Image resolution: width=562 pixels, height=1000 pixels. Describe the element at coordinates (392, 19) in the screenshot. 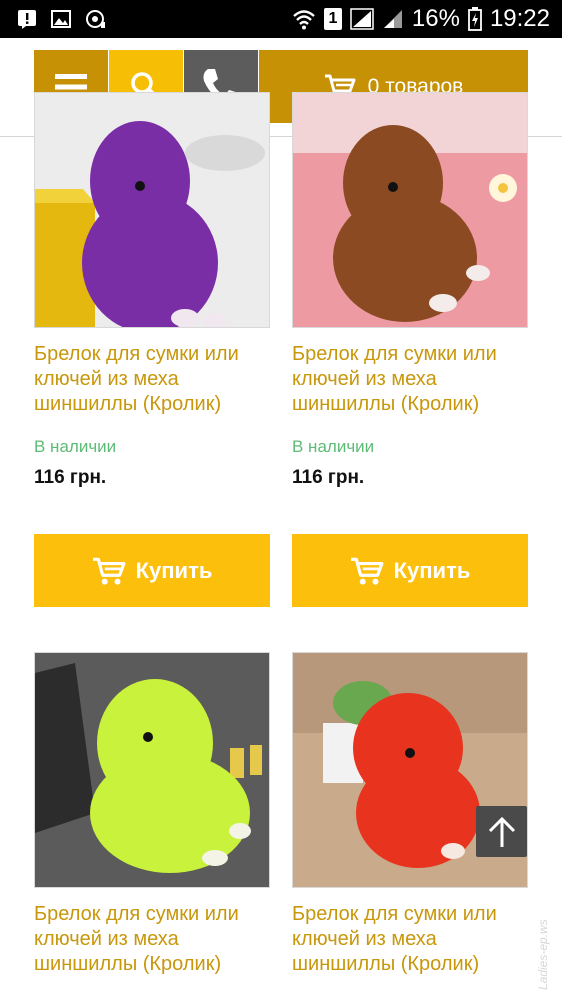

I see `signal-strength-2-icon` at that location.